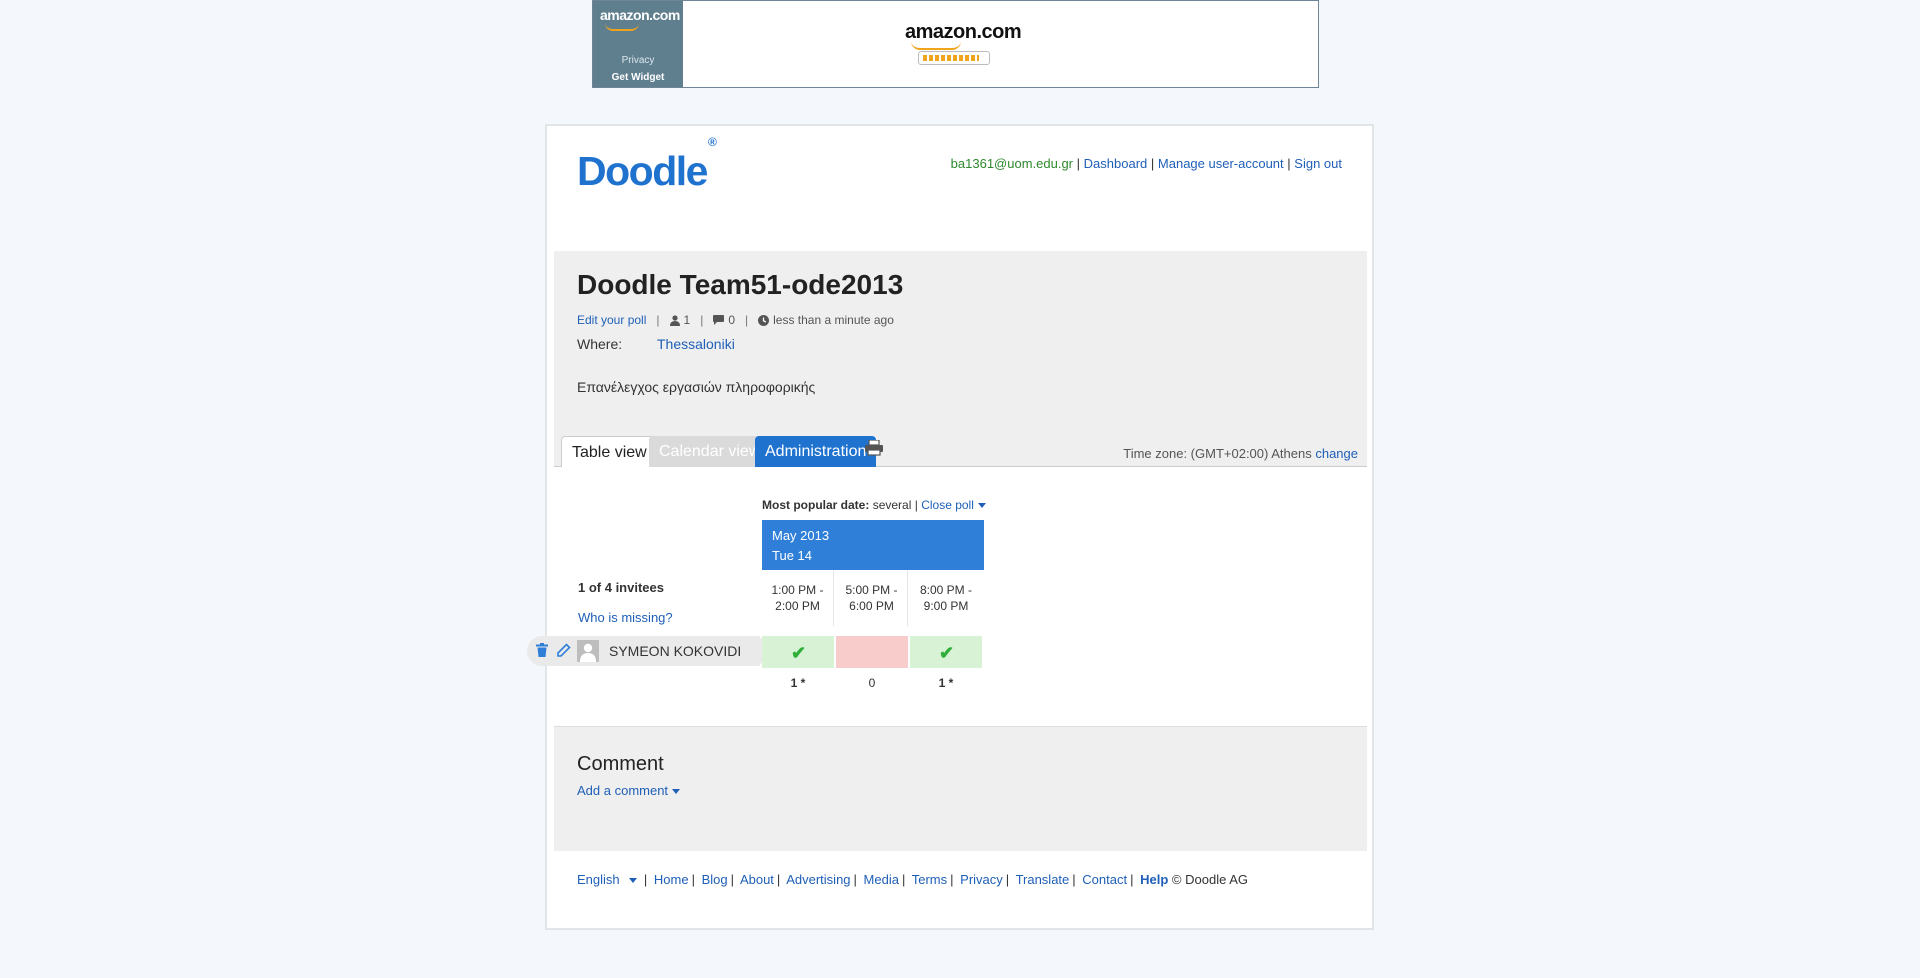 The height and width of the screenshot is (978, 1920). Describe the element at coordinates (816, 451) in the screenshot. I see `tab-administration: Administration` at that location.